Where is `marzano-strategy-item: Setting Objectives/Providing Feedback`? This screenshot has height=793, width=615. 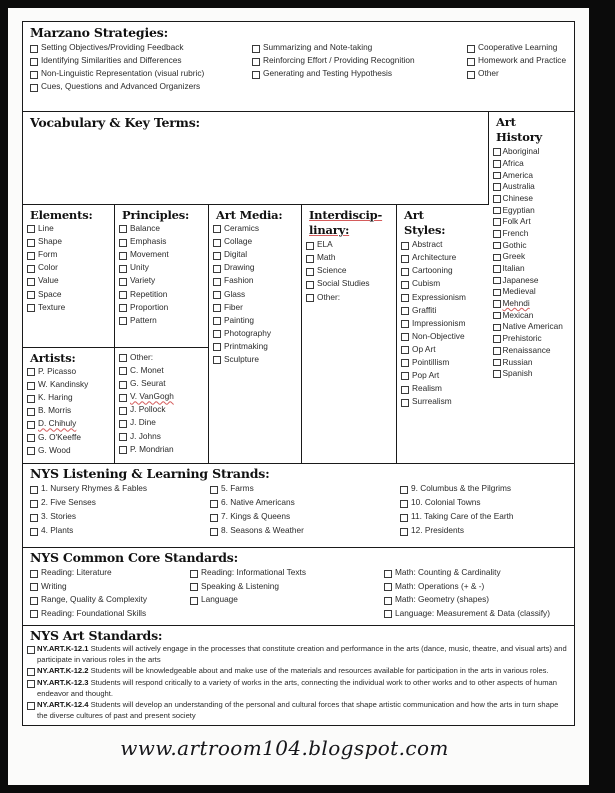
marzano-strategy-item: Setting Objectives/Providing Feedback is located at coordinates (141, 48).